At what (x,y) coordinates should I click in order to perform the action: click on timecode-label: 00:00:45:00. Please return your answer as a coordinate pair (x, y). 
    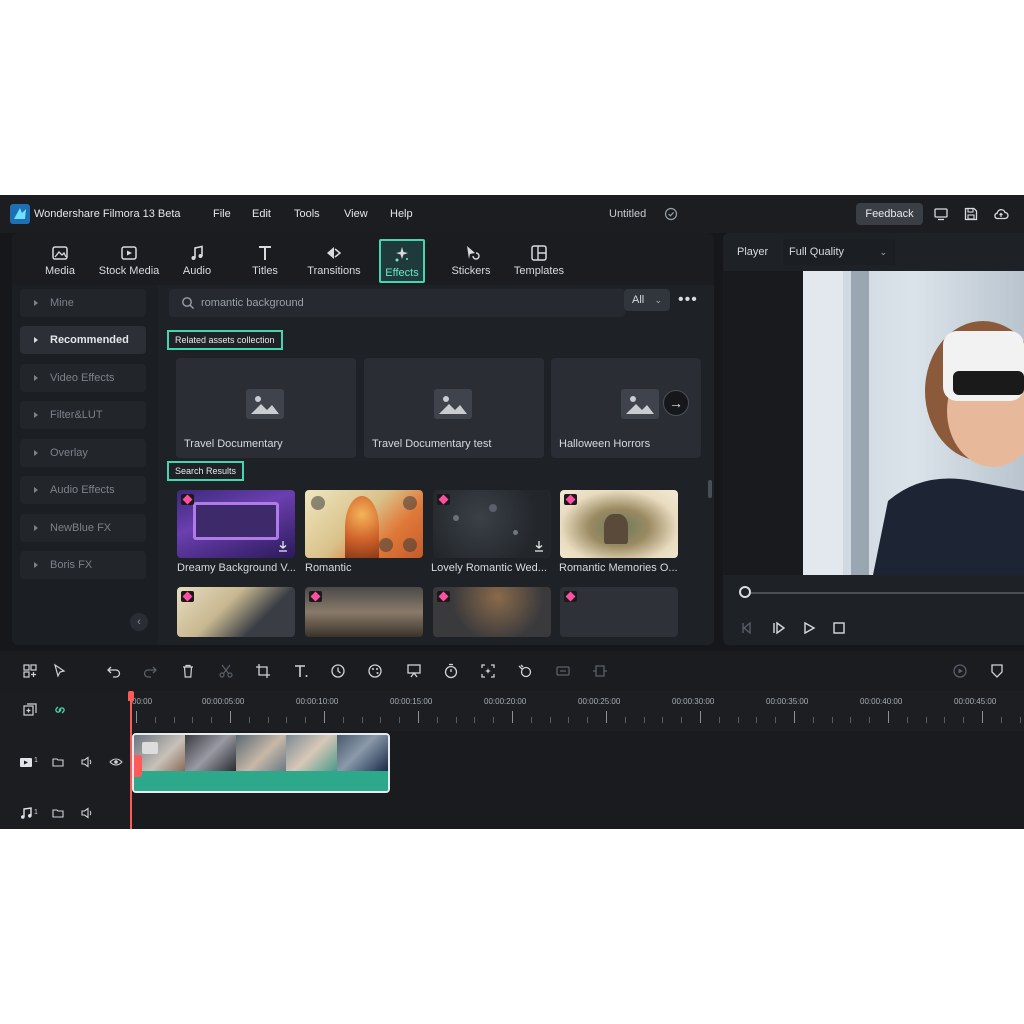
    Looking at the image, I should click on (975, 701).